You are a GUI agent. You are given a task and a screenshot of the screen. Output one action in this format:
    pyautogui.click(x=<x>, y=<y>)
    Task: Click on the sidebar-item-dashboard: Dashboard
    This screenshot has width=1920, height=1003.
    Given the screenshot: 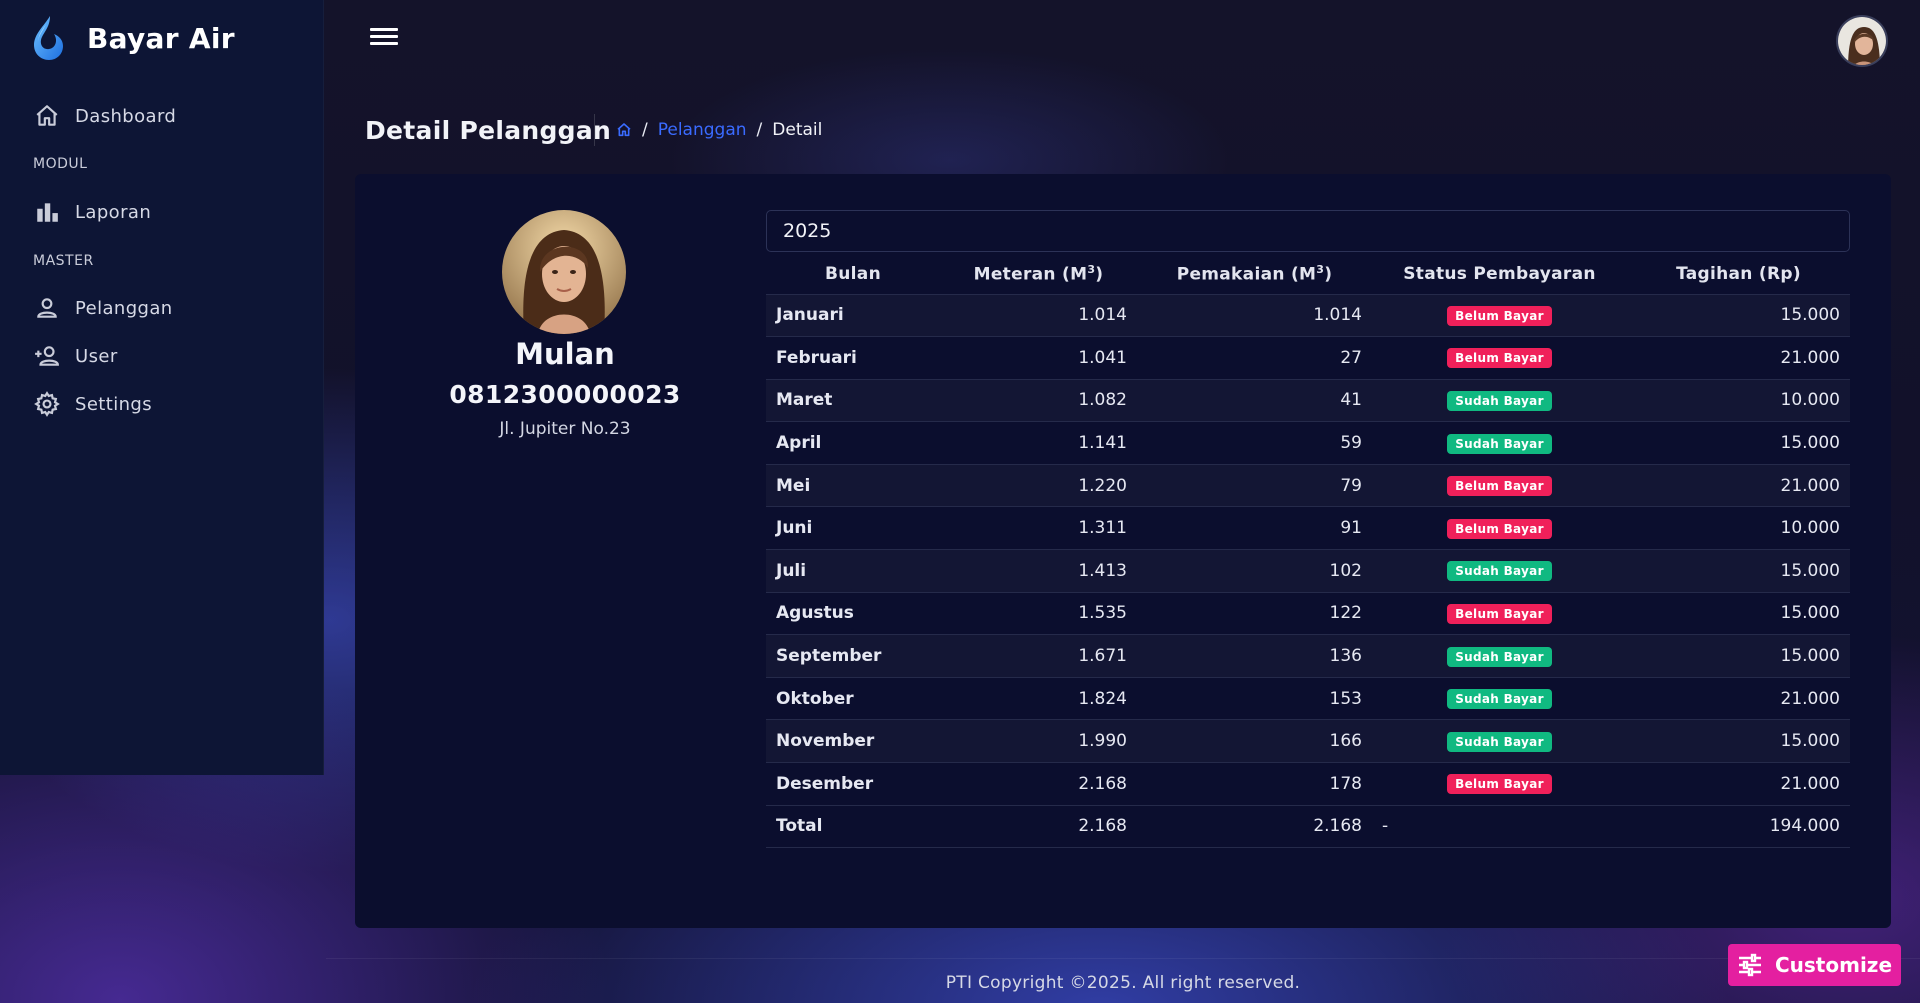 What is the action you would take?
    pyautogui.click(x=169, y=116)
    